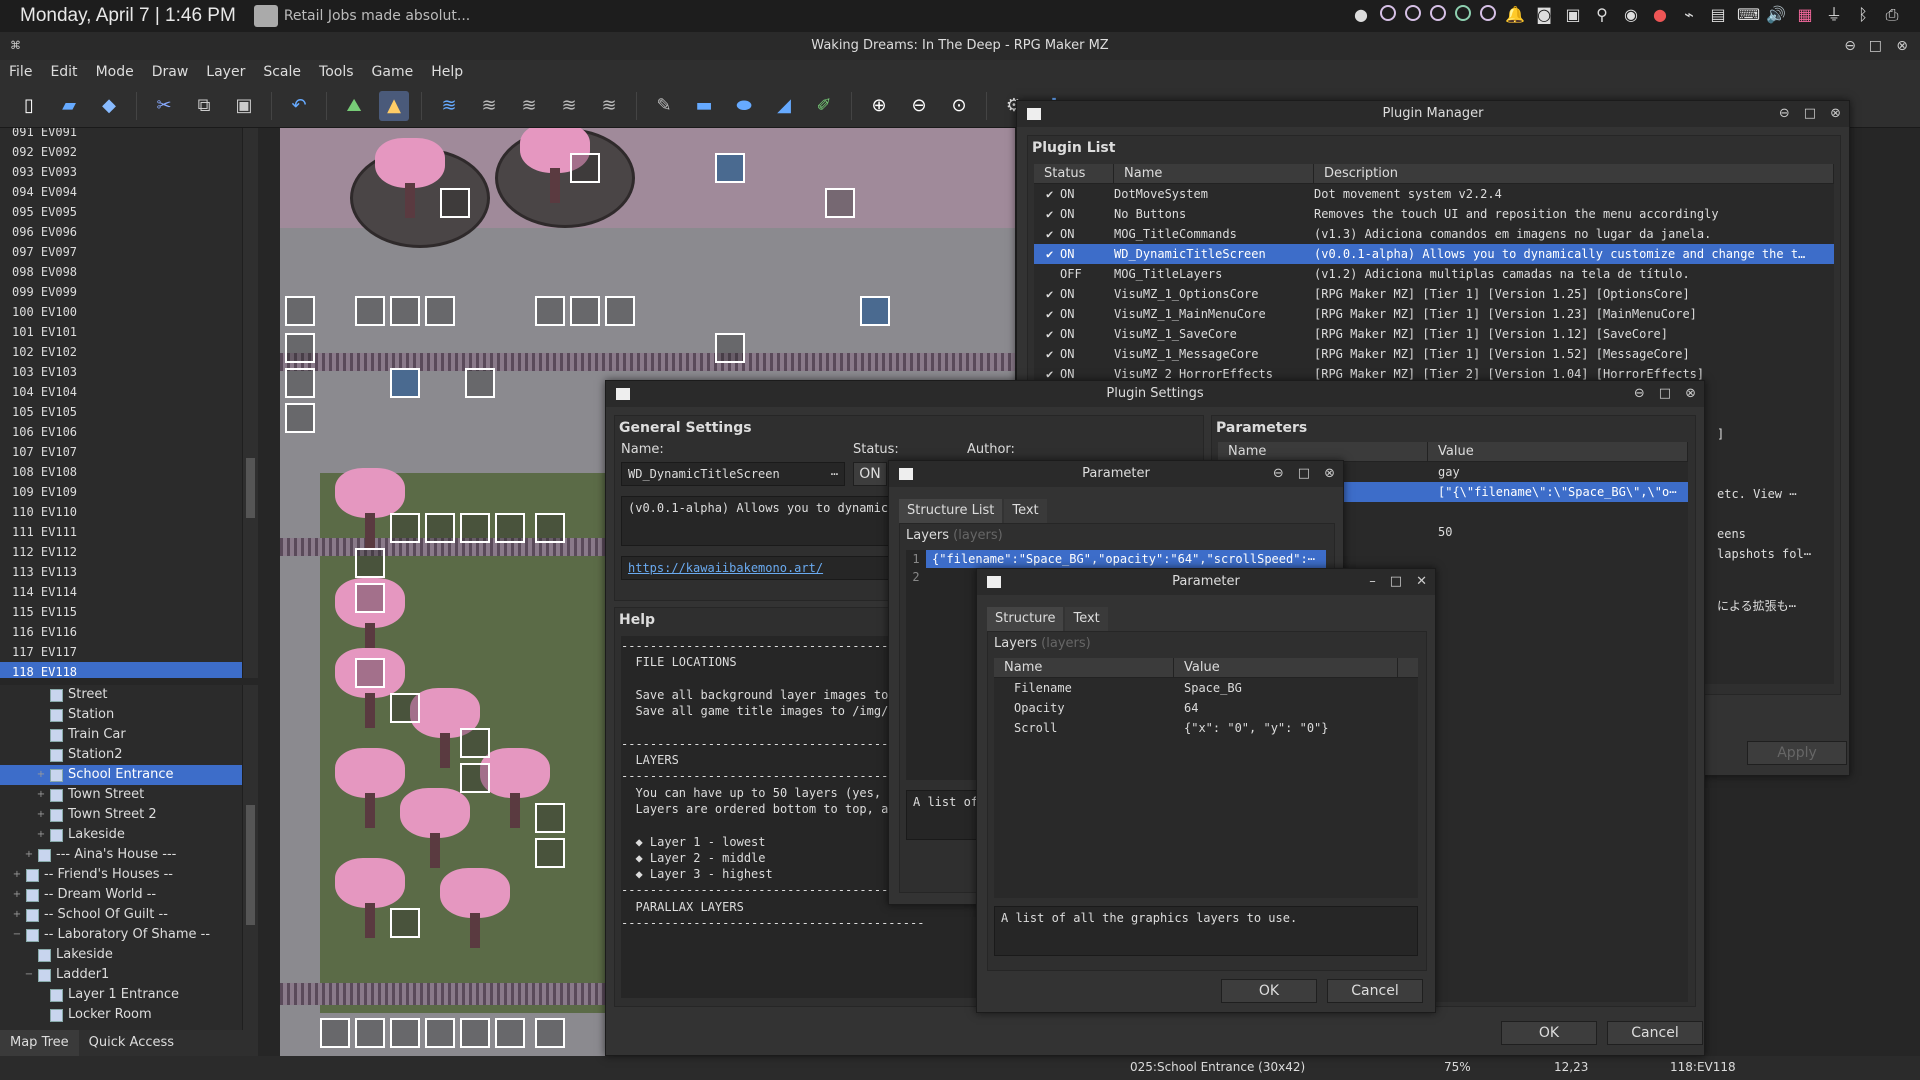 The image size is (1920, 1080). I want to click on layer-d-icon: ≋, so click(569, 106).